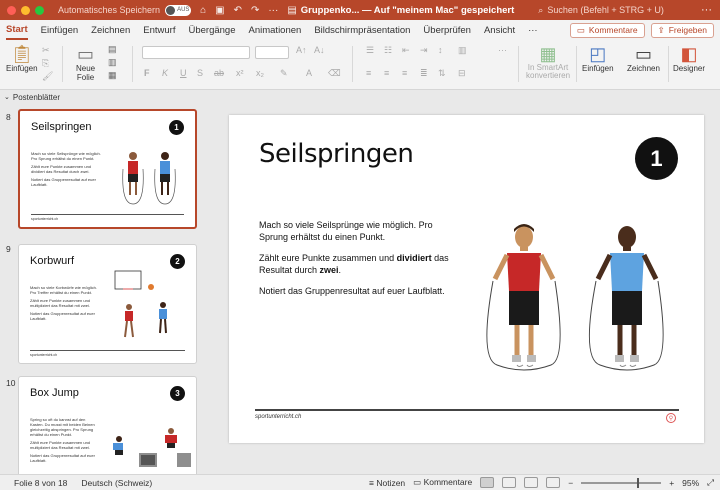 This screenshot has height=490, width=720. I want to click on fit-to-window-icon: ⤢, so click(710, 482).